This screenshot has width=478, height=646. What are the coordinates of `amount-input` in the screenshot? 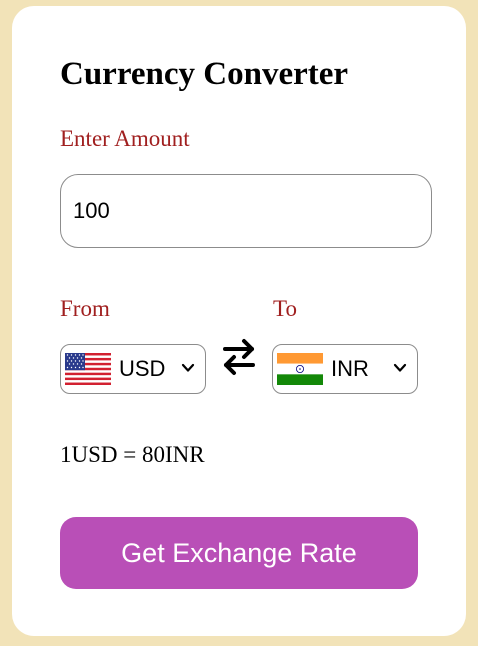 It's located at (246, 211).